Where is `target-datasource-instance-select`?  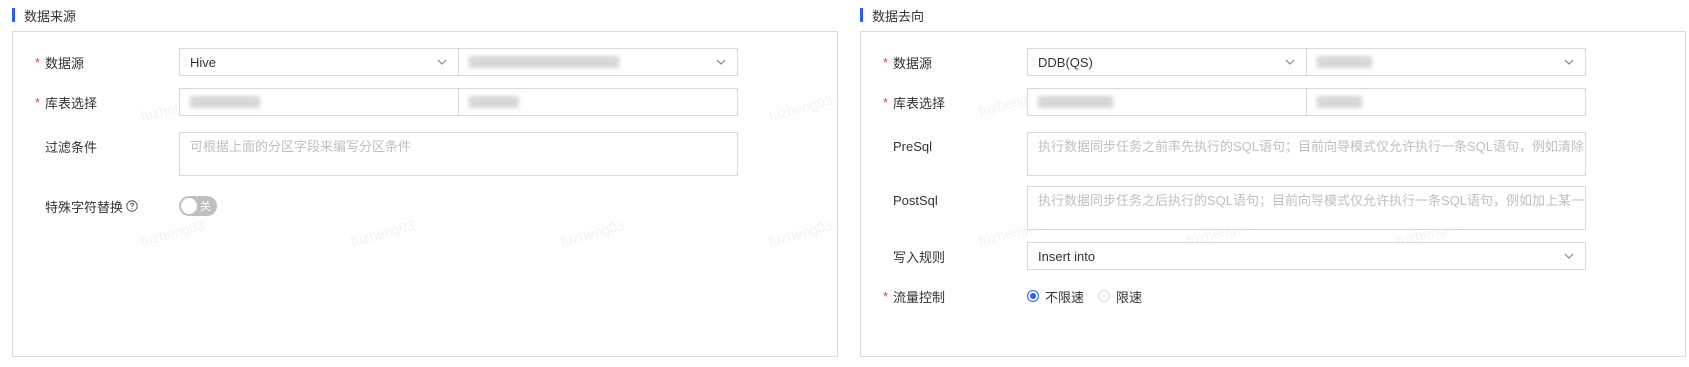
target-datasource-instance-select is located at coordinates (1446, 62).